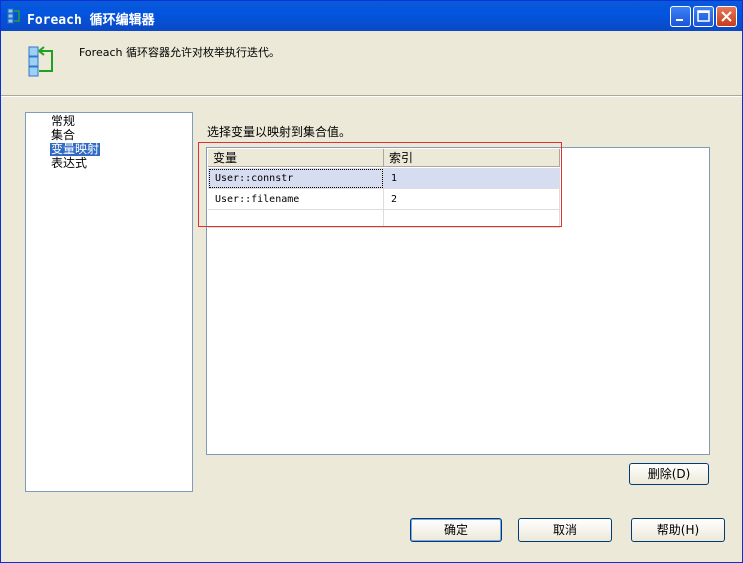 This screenshot has height=563, width=743. What do you see at coordinates (456, 530) in the screenshot?
I see `ok-button: 确定` at bounding box center [456, 530].